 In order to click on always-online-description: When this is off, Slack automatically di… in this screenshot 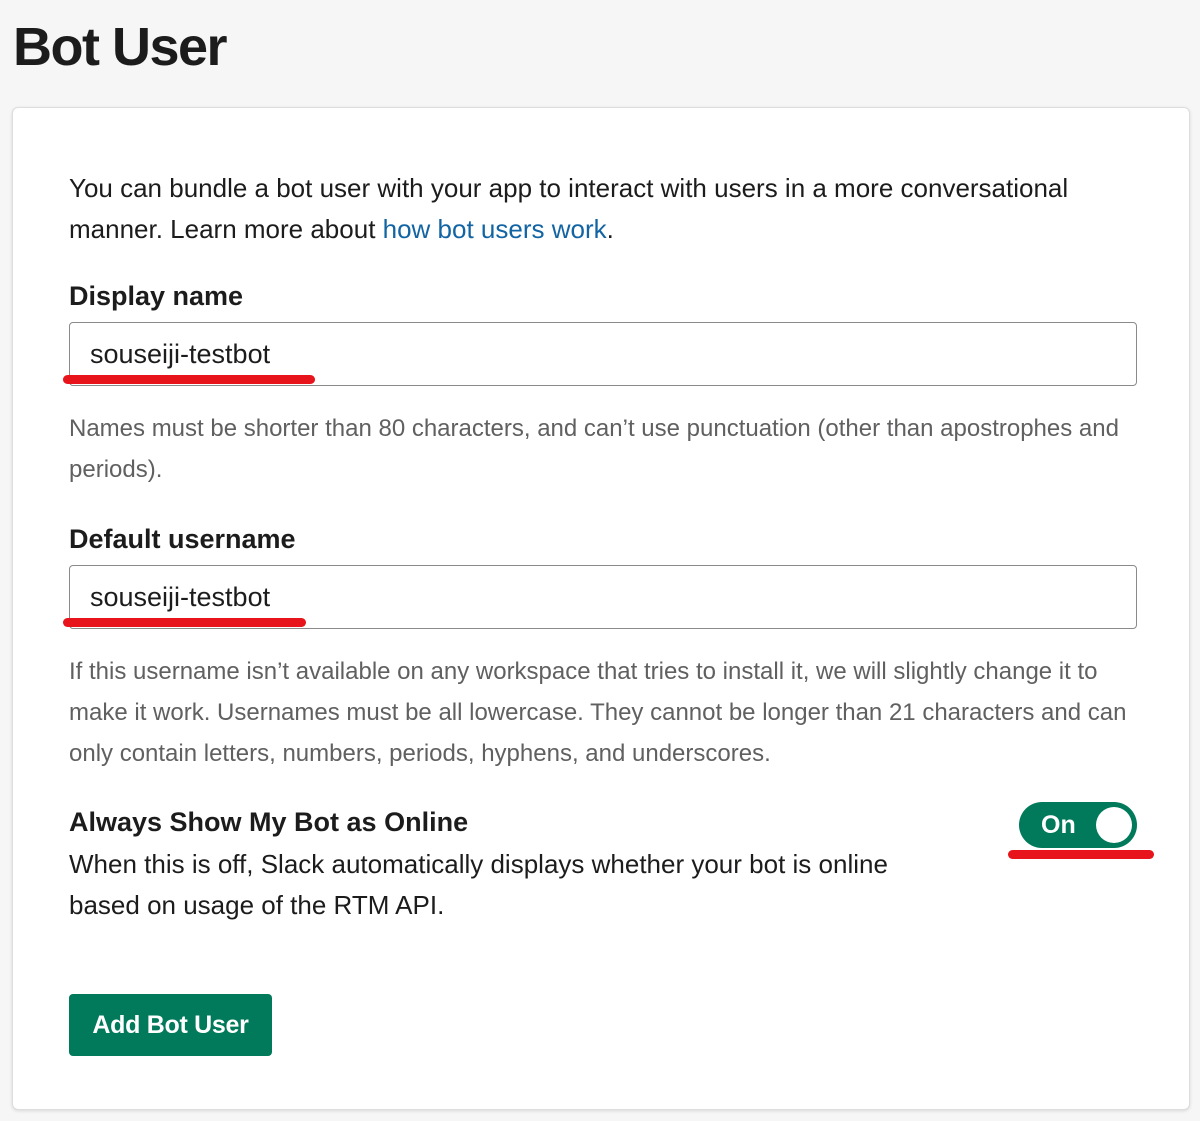, I will do `click(478, 884)`.